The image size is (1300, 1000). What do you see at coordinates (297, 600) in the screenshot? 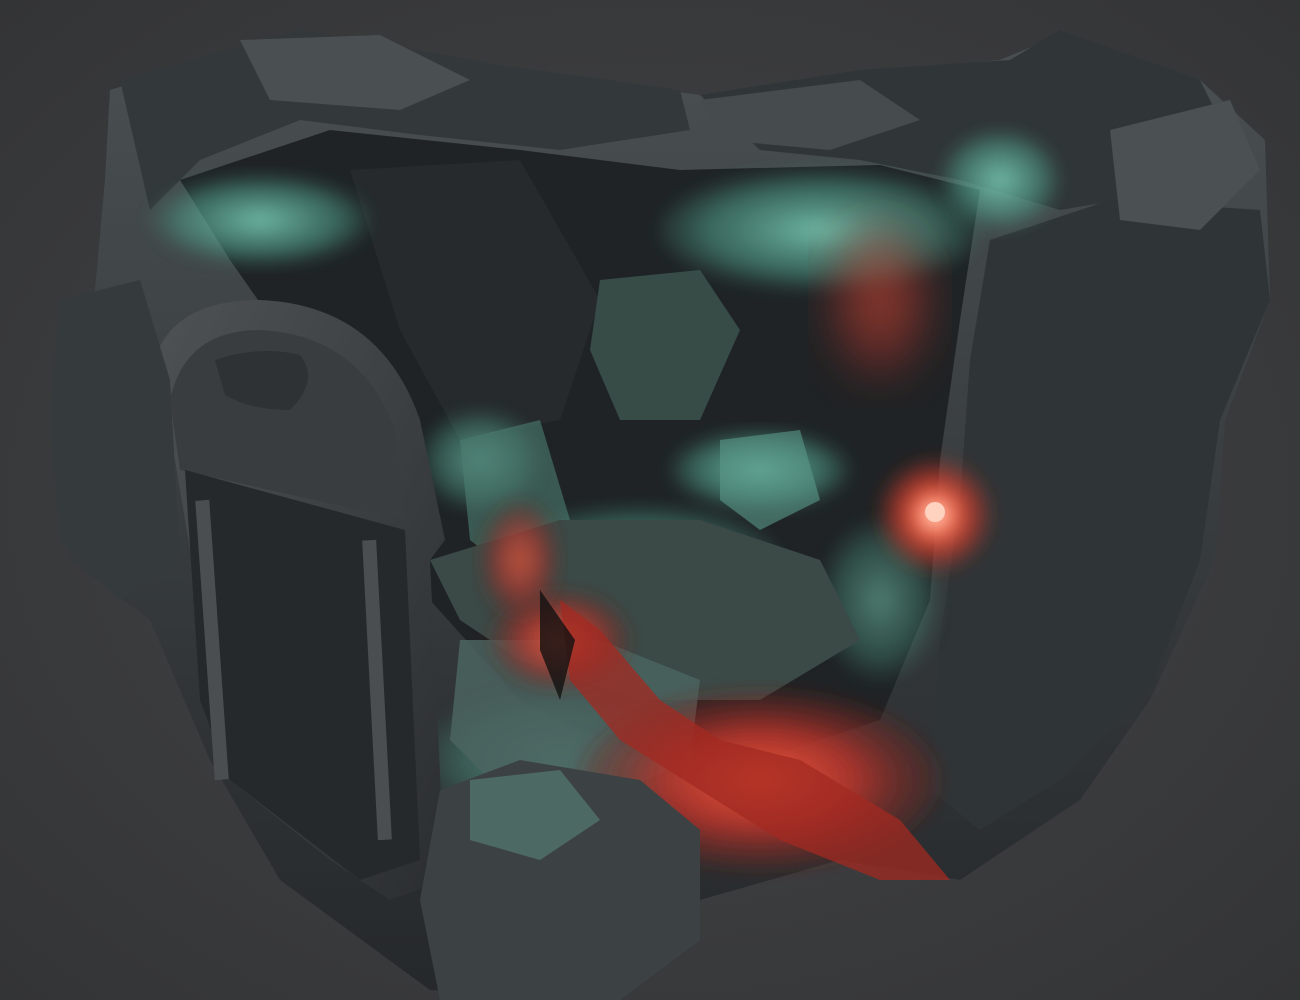
I see `stone-archway-door` at bounding box center [297, 600].